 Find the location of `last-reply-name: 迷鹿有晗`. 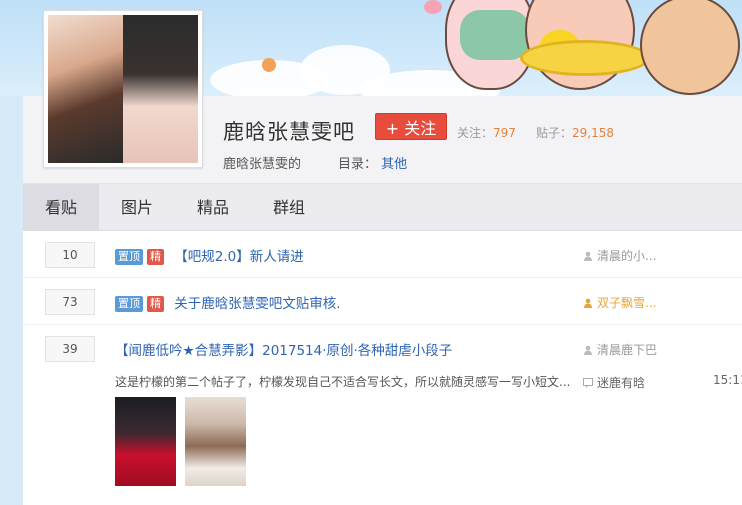

last-reply-name: 迷鹿有晗 is located at coordinates (621, 383).